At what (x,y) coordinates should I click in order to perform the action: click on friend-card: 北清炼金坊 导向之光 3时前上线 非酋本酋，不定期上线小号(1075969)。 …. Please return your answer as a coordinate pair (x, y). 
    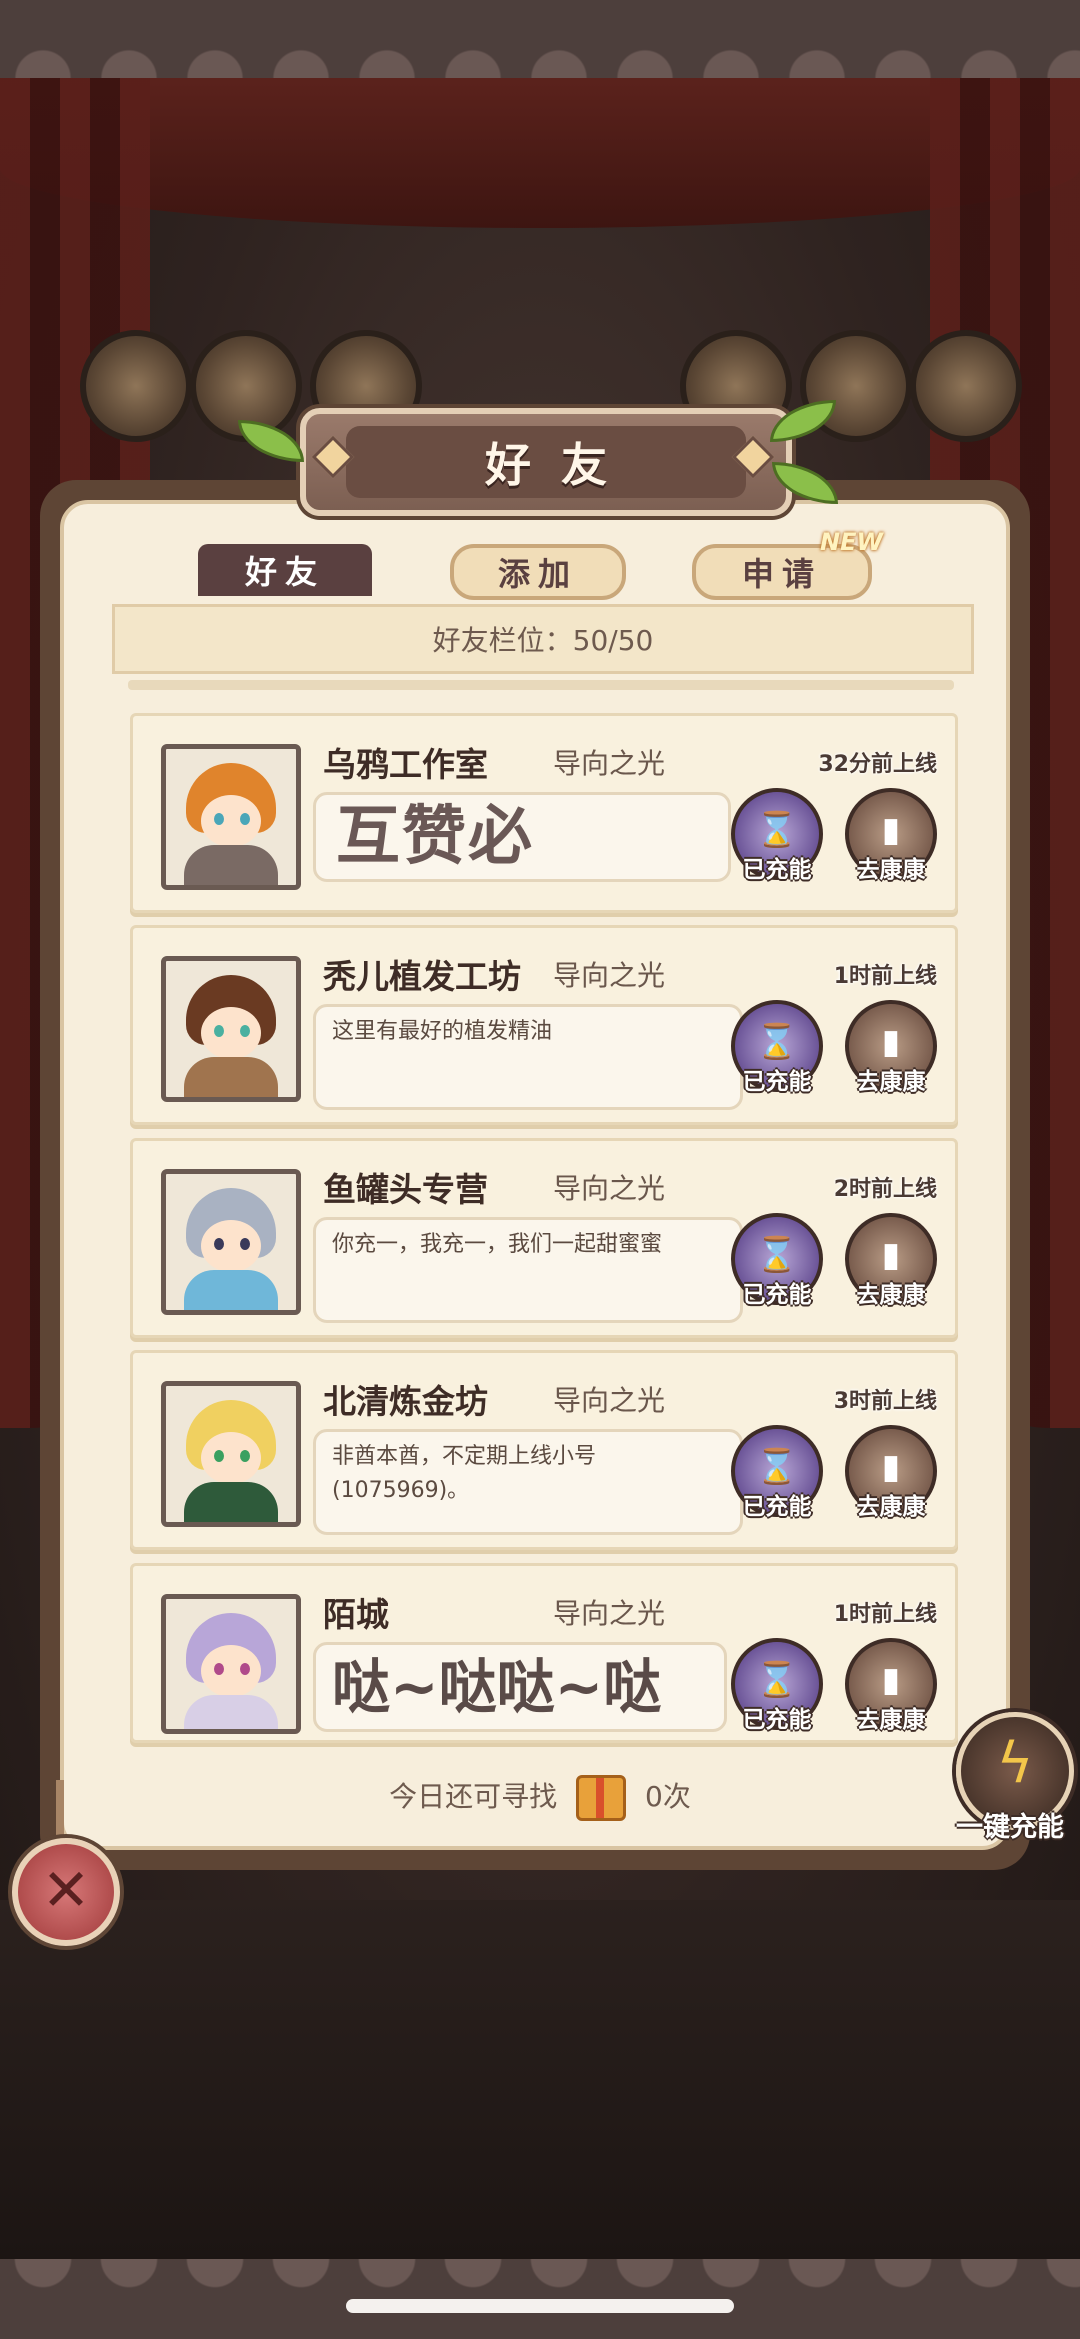
    Looking at the image, I should click on (544, 1450).